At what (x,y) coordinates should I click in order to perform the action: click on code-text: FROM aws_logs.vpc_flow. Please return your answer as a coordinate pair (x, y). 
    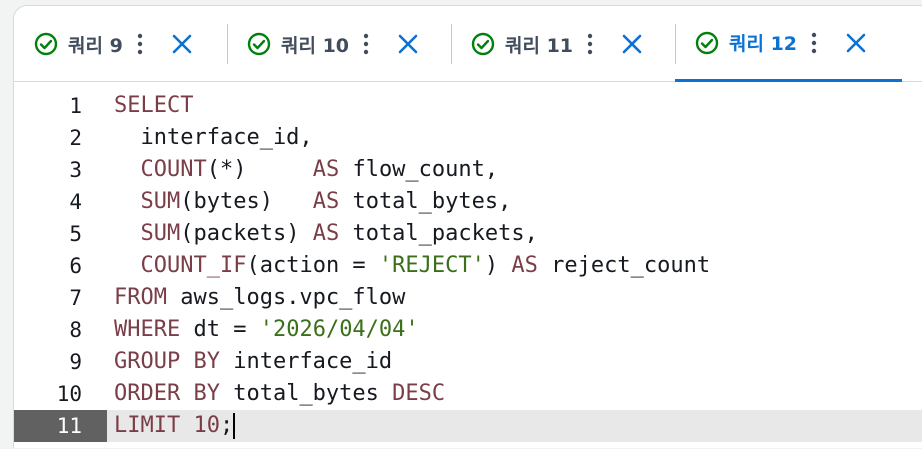
    Looking at the image, I should click on (259, 298).